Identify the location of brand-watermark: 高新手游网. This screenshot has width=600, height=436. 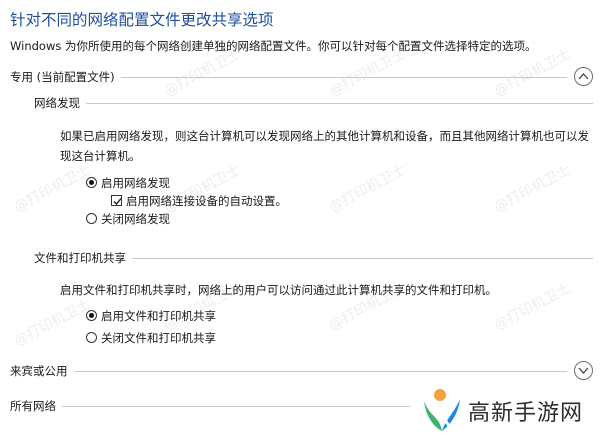
(510, 410).